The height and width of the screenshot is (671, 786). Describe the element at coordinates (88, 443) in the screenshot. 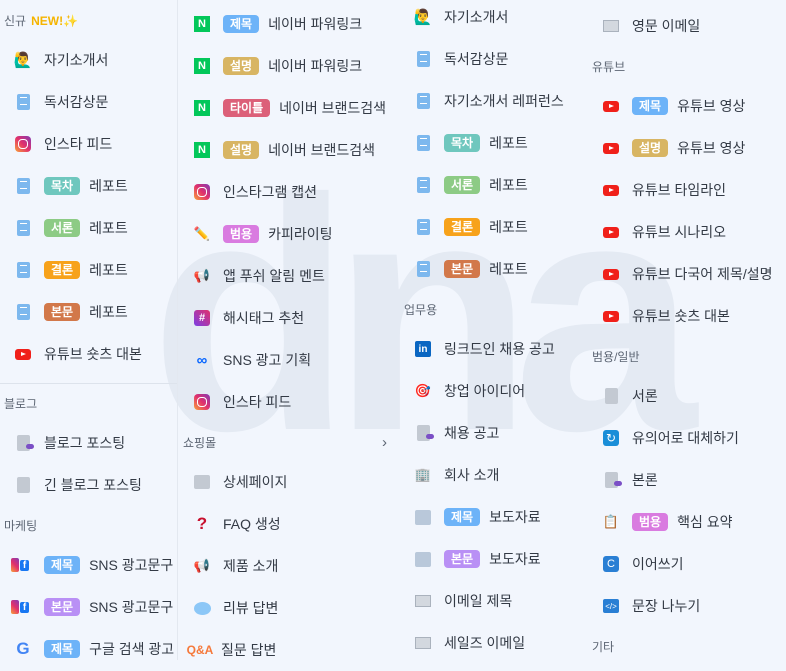

I see `menu-item: 블로그 포스팅` at that location.